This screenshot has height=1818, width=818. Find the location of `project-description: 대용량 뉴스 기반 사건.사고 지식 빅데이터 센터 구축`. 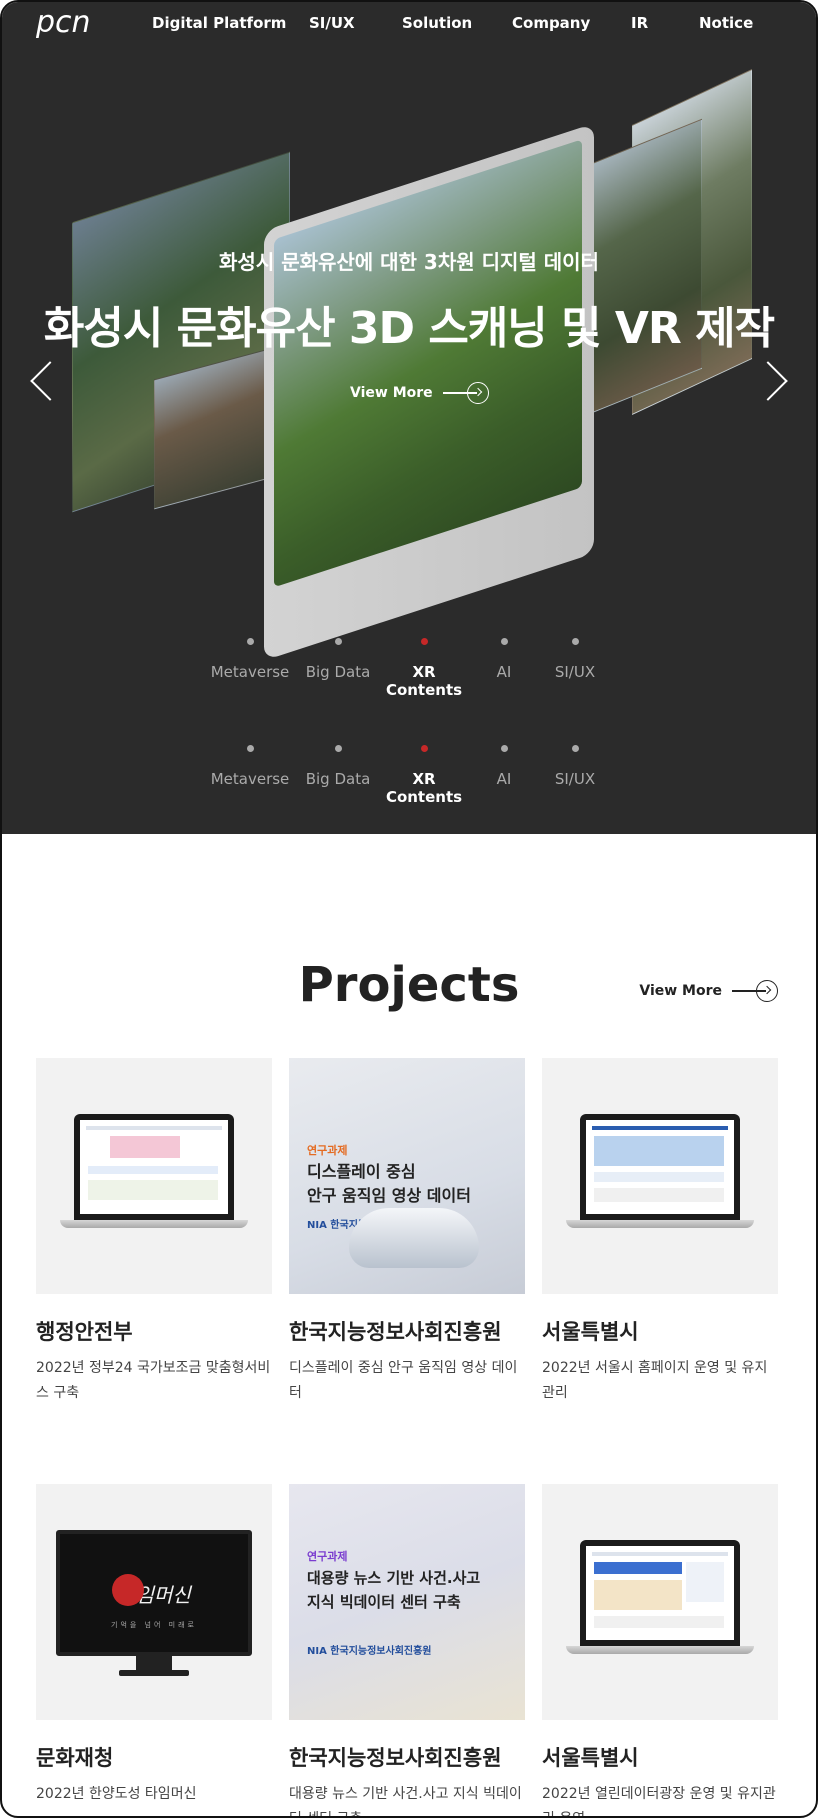

project-description: 대용량 뉴스 기반 사건.사고 지식 빅데이터 센터 구축 is located at coordinates (405, 1801).